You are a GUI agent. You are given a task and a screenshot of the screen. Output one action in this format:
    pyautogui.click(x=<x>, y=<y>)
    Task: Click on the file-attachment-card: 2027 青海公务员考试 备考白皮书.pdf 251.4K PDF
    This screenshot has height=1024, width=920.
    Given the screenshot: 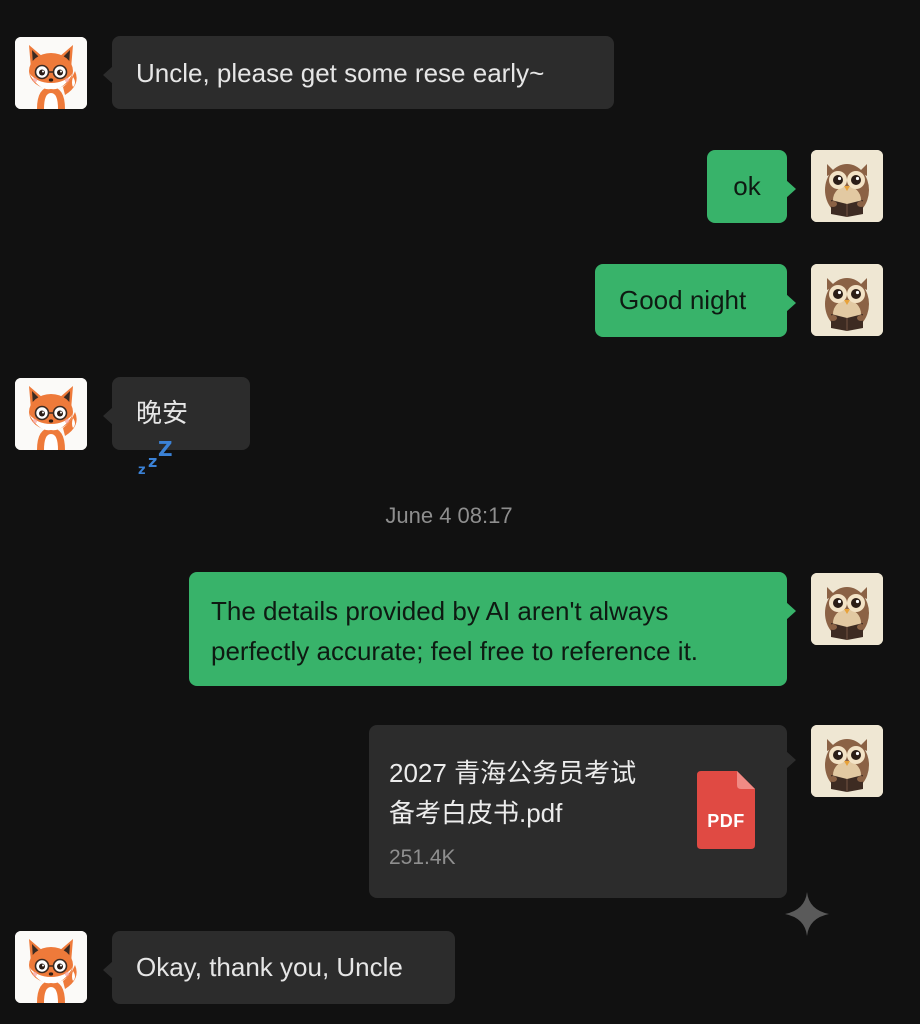 What is the action you would take?
    pyautogui.click(x=582, y=811)
    